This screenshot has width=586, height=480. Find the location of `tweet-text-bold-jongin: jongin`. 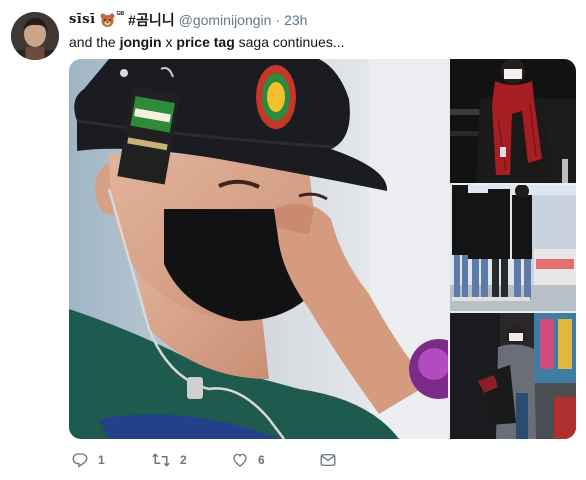

tweet-text-bold-jongin: jongin is located at coordinates (140, 42).